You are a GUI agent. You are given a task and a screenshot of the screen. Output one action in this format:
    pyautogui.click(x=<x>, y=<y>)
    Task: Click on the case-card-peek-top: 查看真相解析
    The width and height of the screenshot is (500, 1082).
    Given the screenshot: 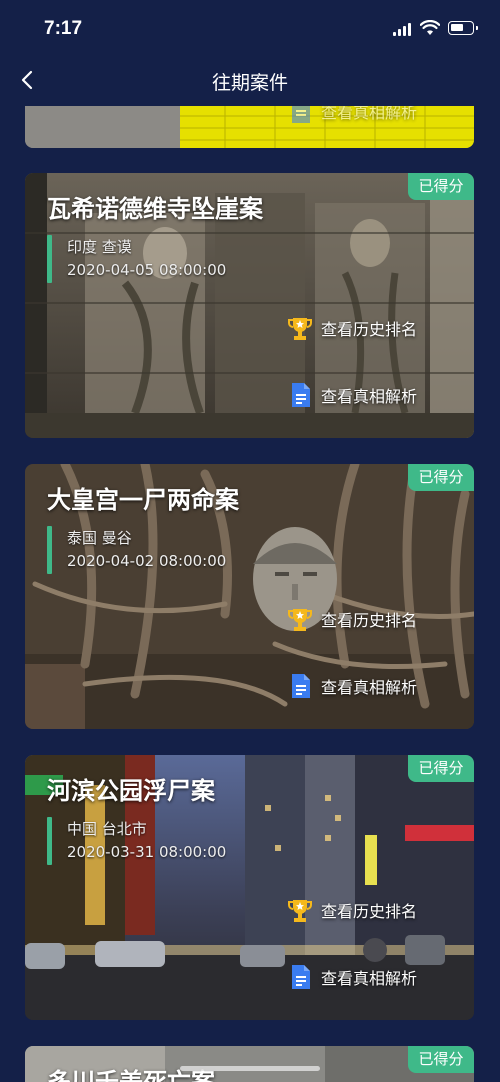 What is the action you would take?
    pyautogui.click(x=249, y=127)
    